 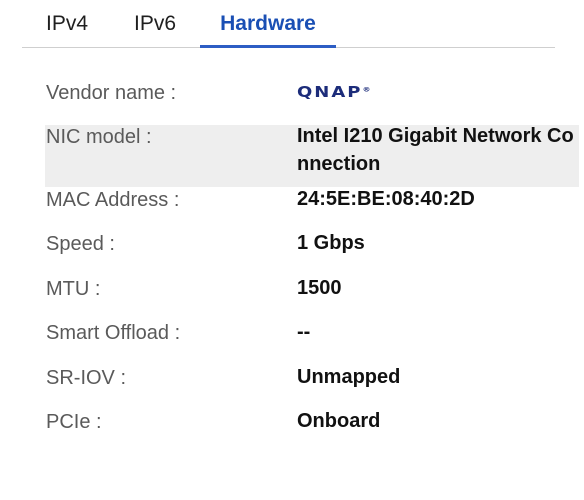 What do you see at coordinates (67, 30) in the screenshot?
I see `tab-ipv4: IPv4` at bounding box center [67, 30].